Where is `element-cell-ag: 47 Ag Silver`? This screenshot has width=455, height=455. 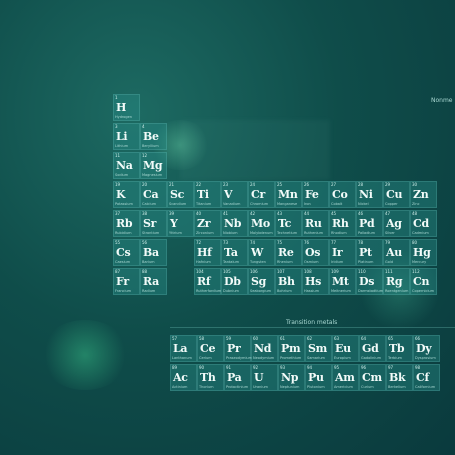 element-cell-ag: 47 Ag Silver is located at coordinates (396, 223).